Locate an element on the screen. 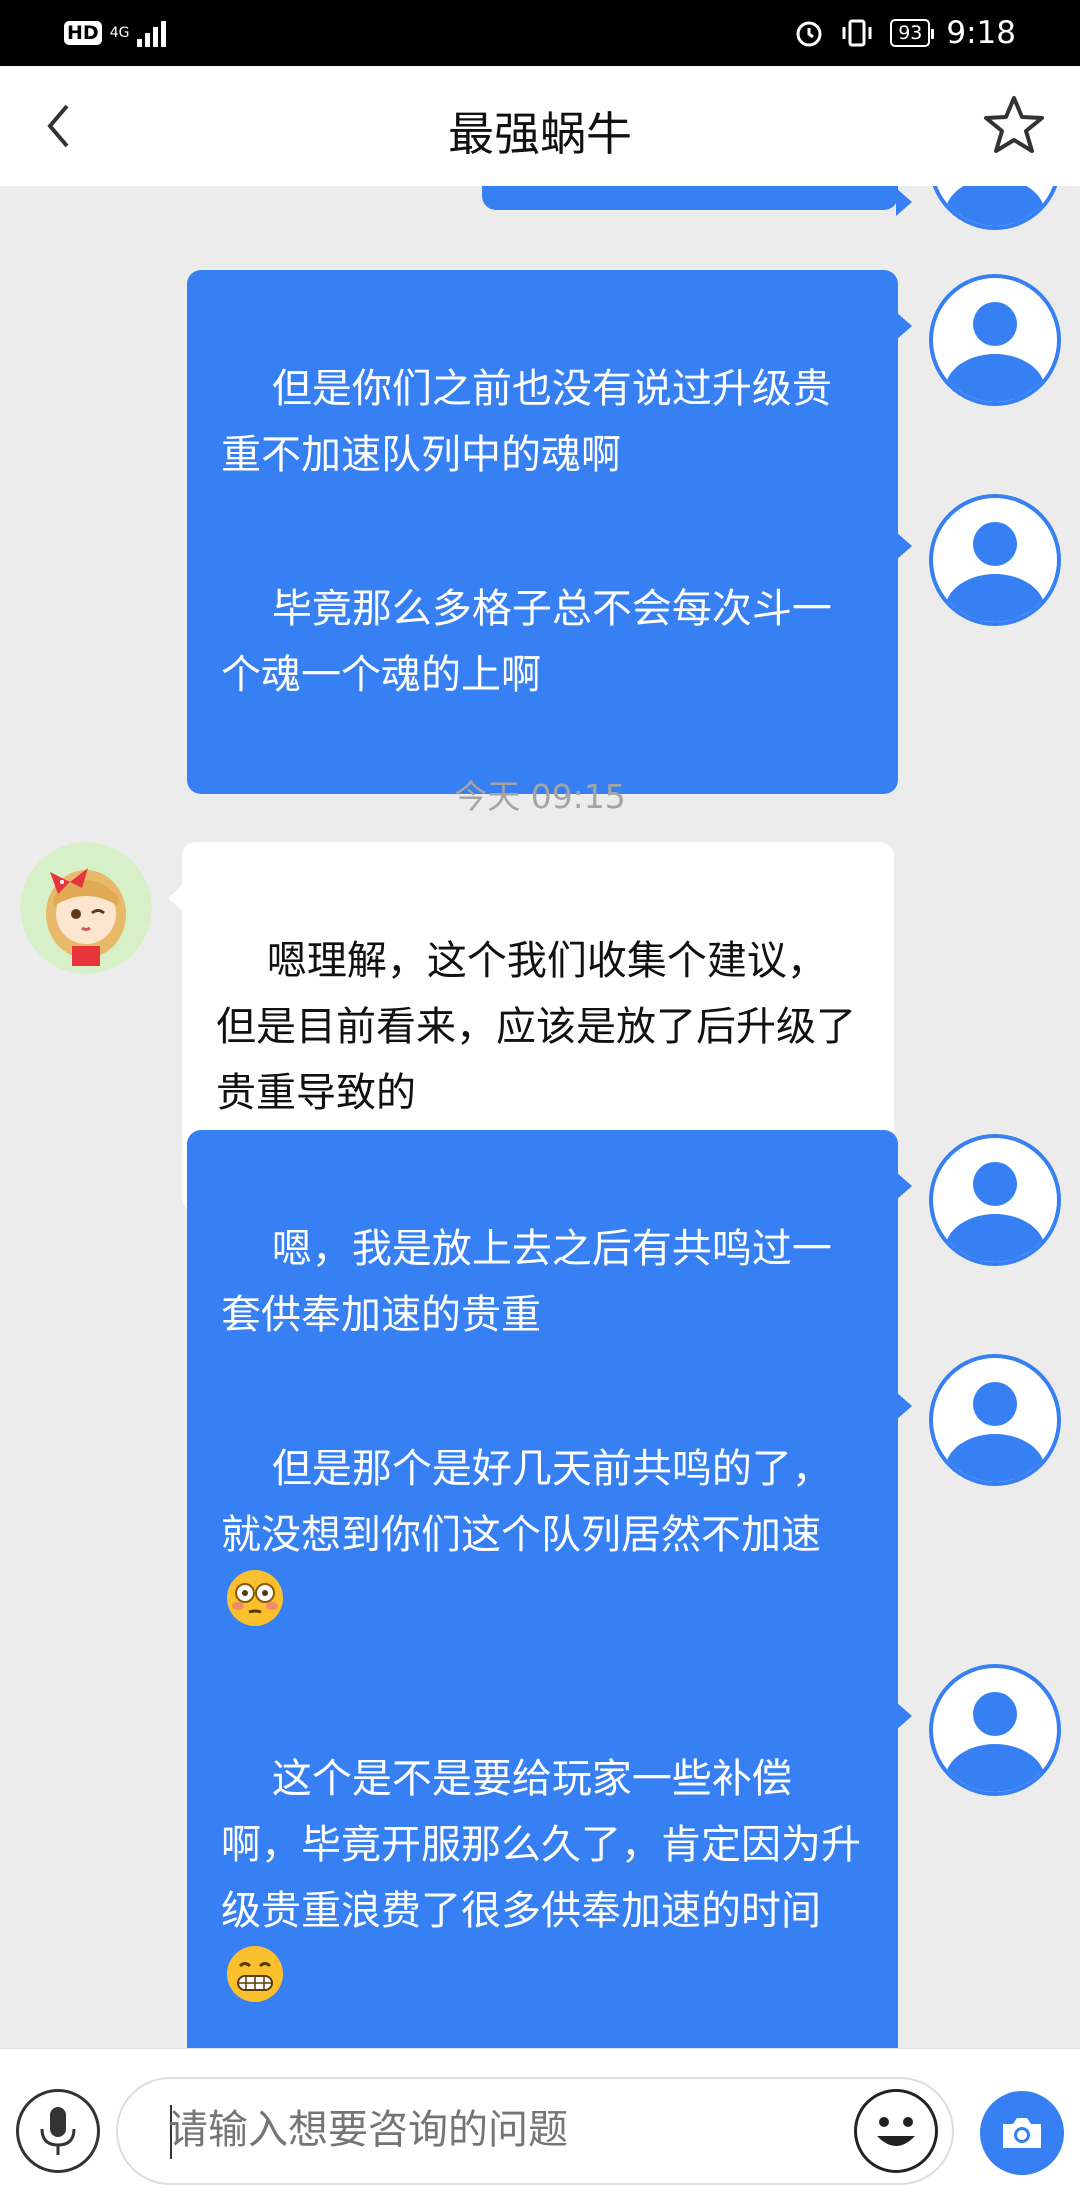 This screenshot has width=1080, height=2204. microphone-icon is located at coordinates (58, 2131).